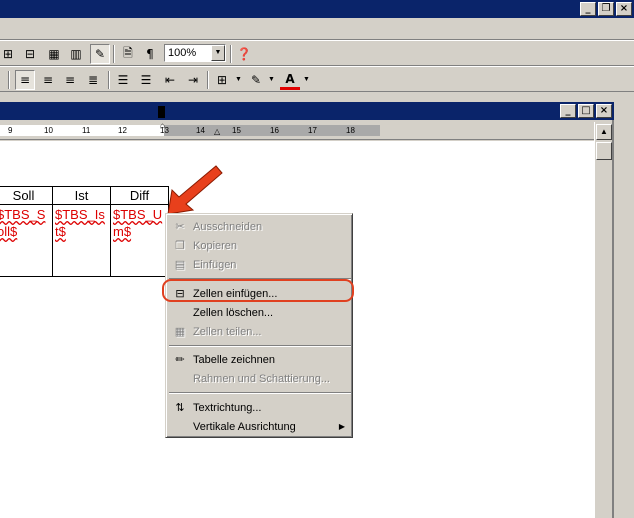 The image size is (634, 518). Describe the element at coordinates (26, 195) in the screenshot. I see `table-header-cell: Soll` at that location.